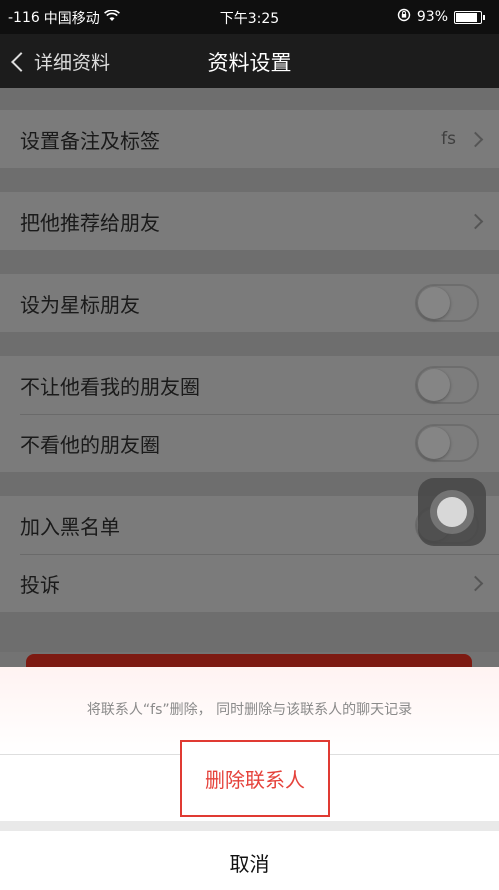  Describe the element at coordinates (90, 222) in the screenshot. I see `row-label: 把他推荐给朋友` at that location.